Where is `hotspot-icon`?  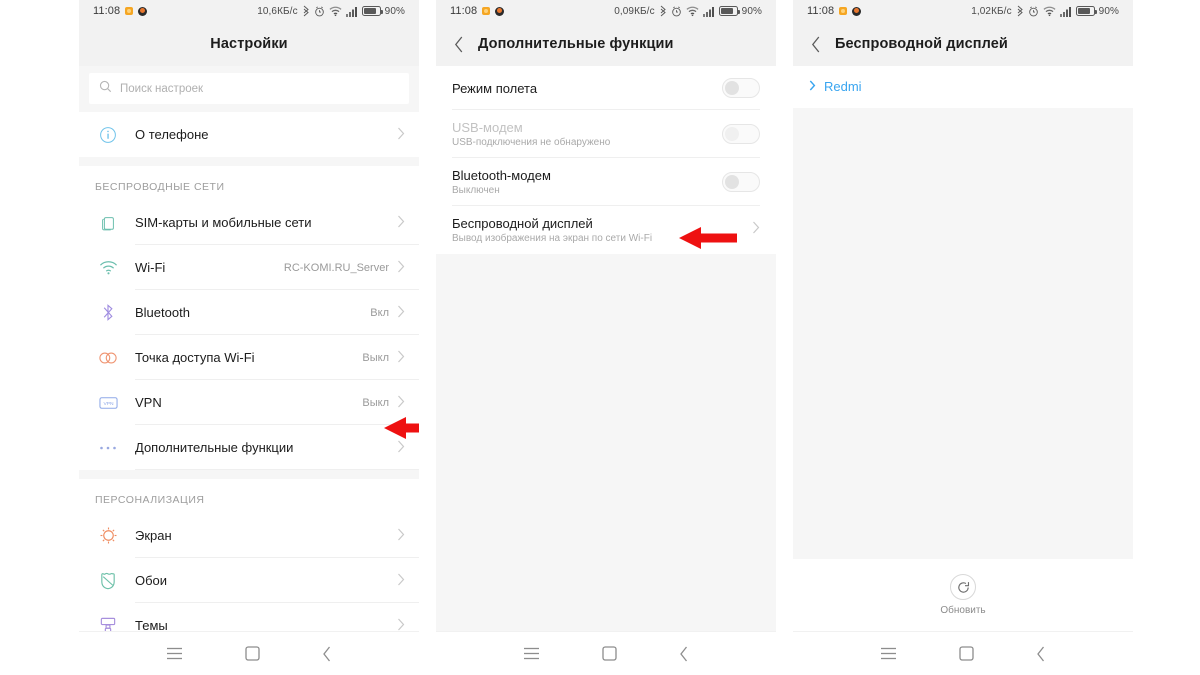 hotspot-icon is located at coordinates (108, 358).